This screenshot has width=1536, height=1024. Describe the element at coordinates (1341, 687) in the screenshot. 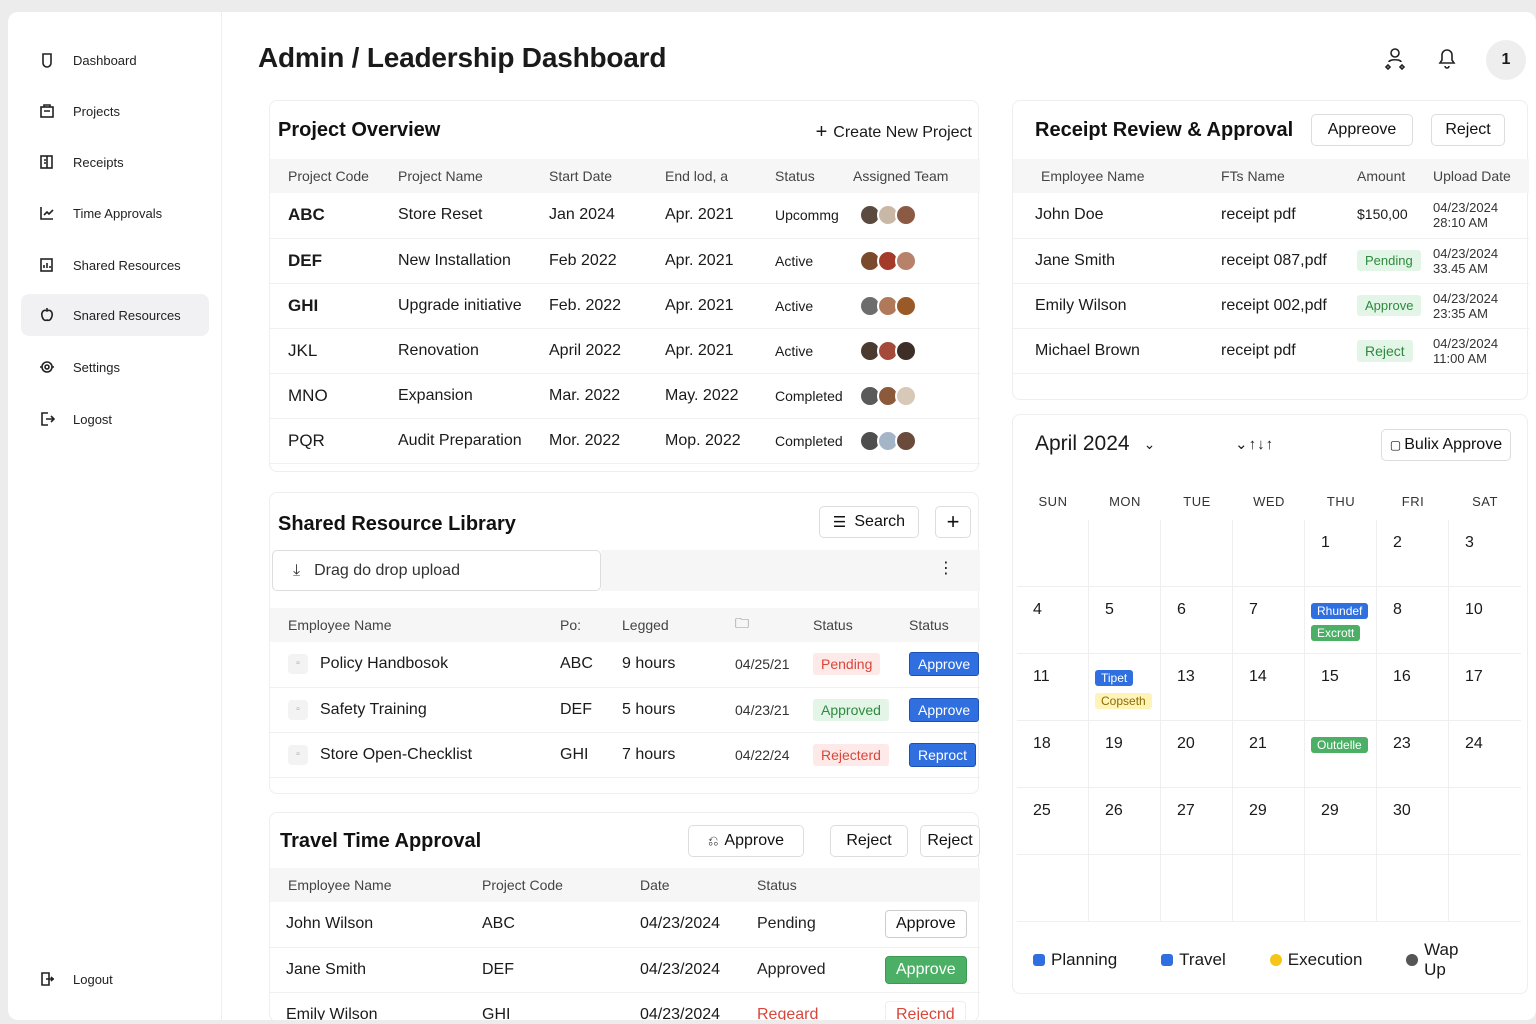

I see `calendar-day: 15` at that location.